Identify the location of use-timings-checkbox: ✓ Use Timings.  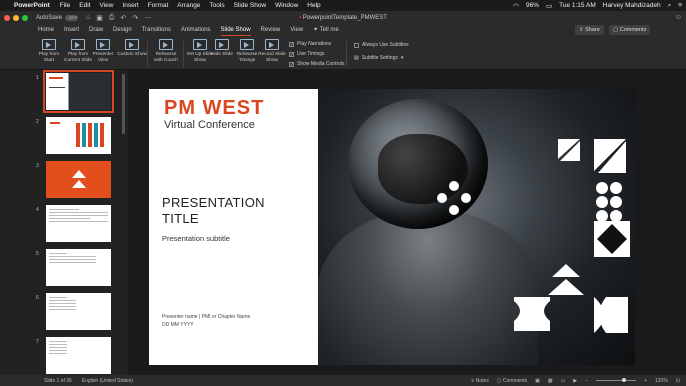
(307, 54).